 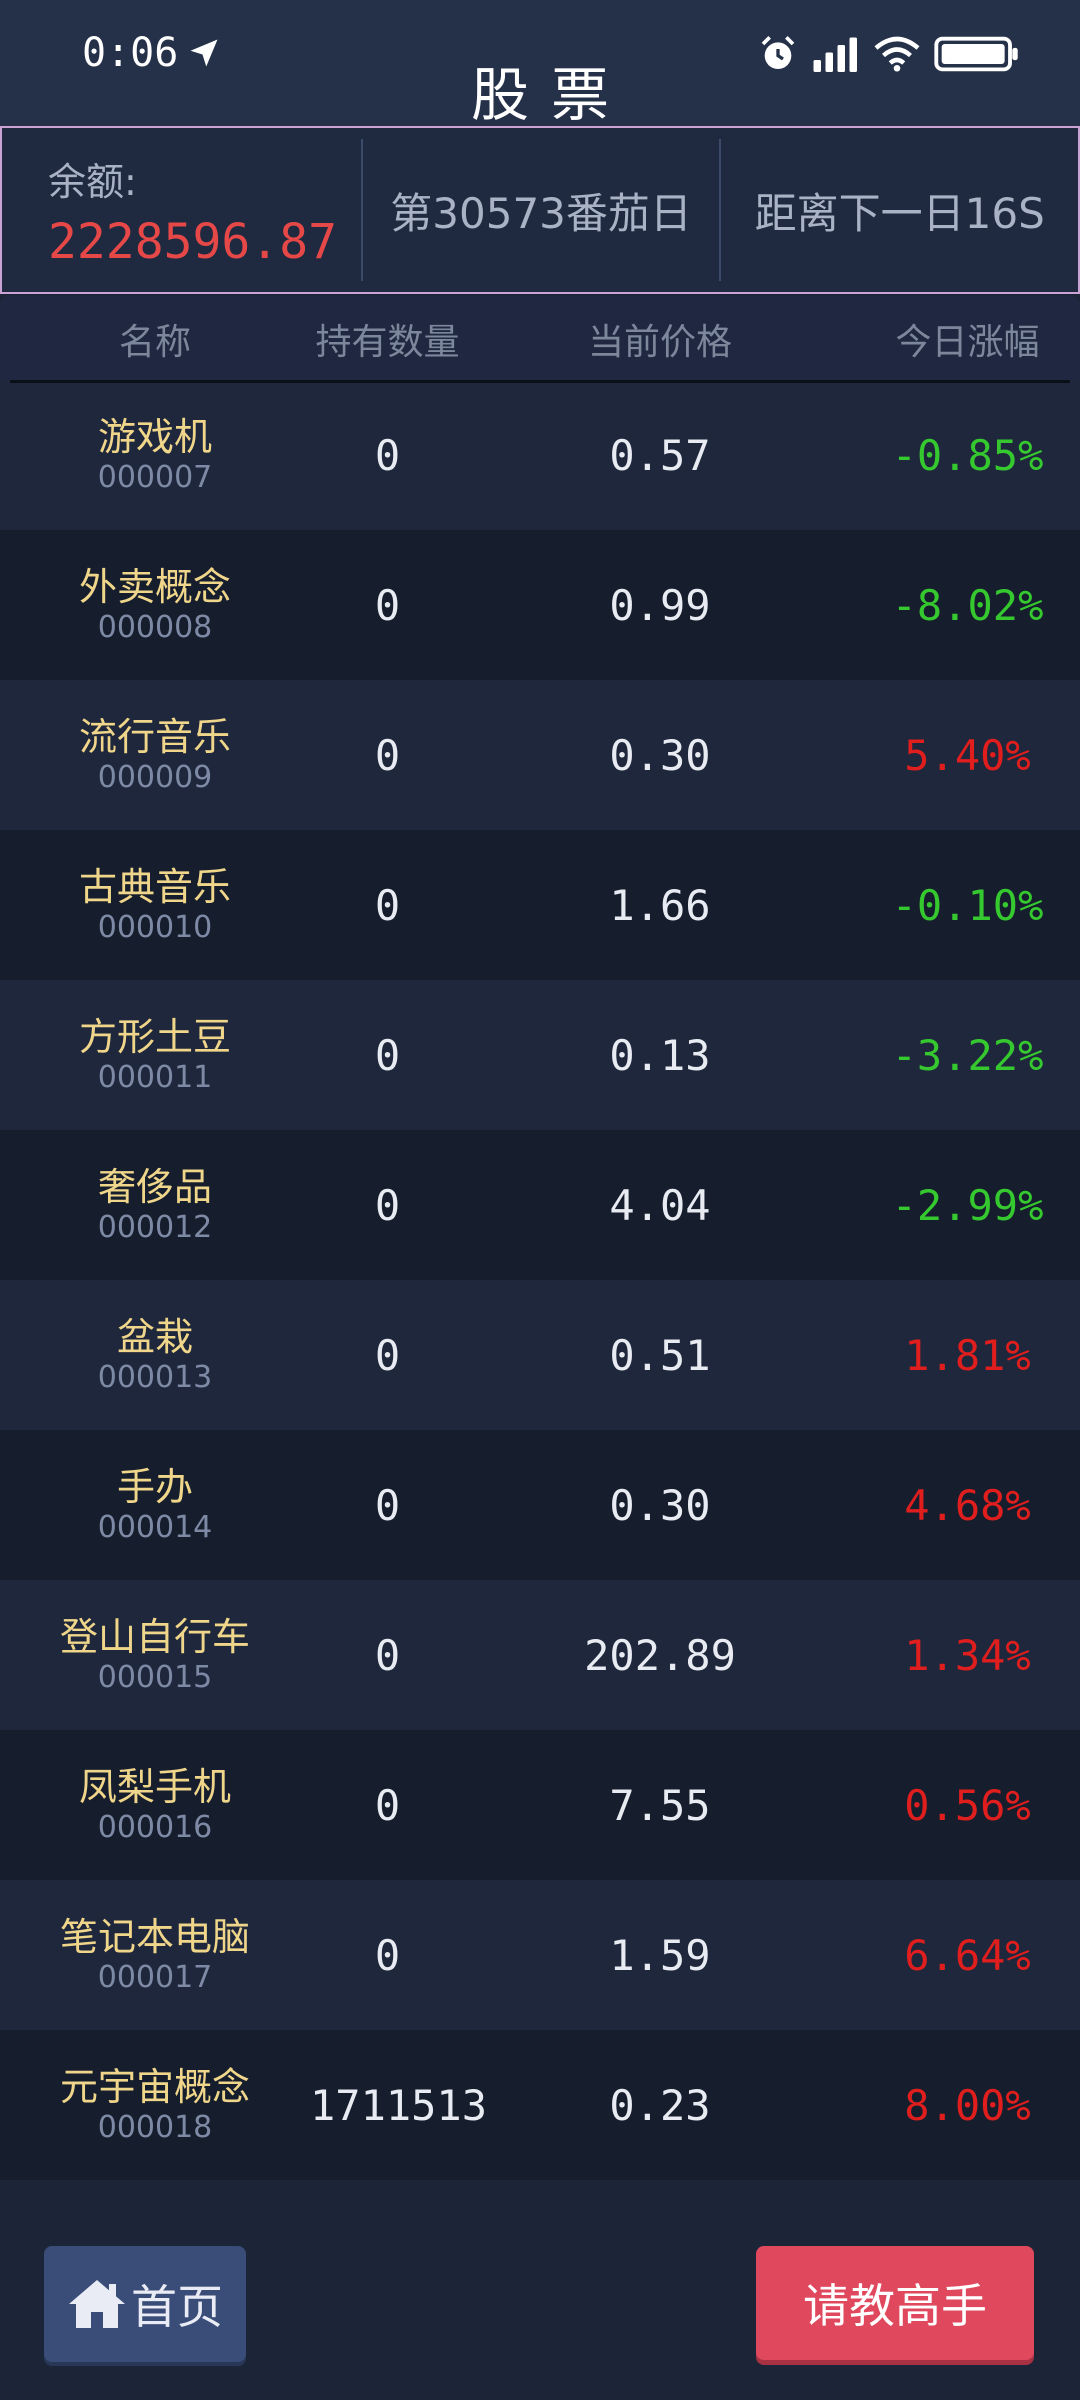 I want to click on table-row: 手办 000014 0 0.30 4.68%, so click(x=540, y=1505).